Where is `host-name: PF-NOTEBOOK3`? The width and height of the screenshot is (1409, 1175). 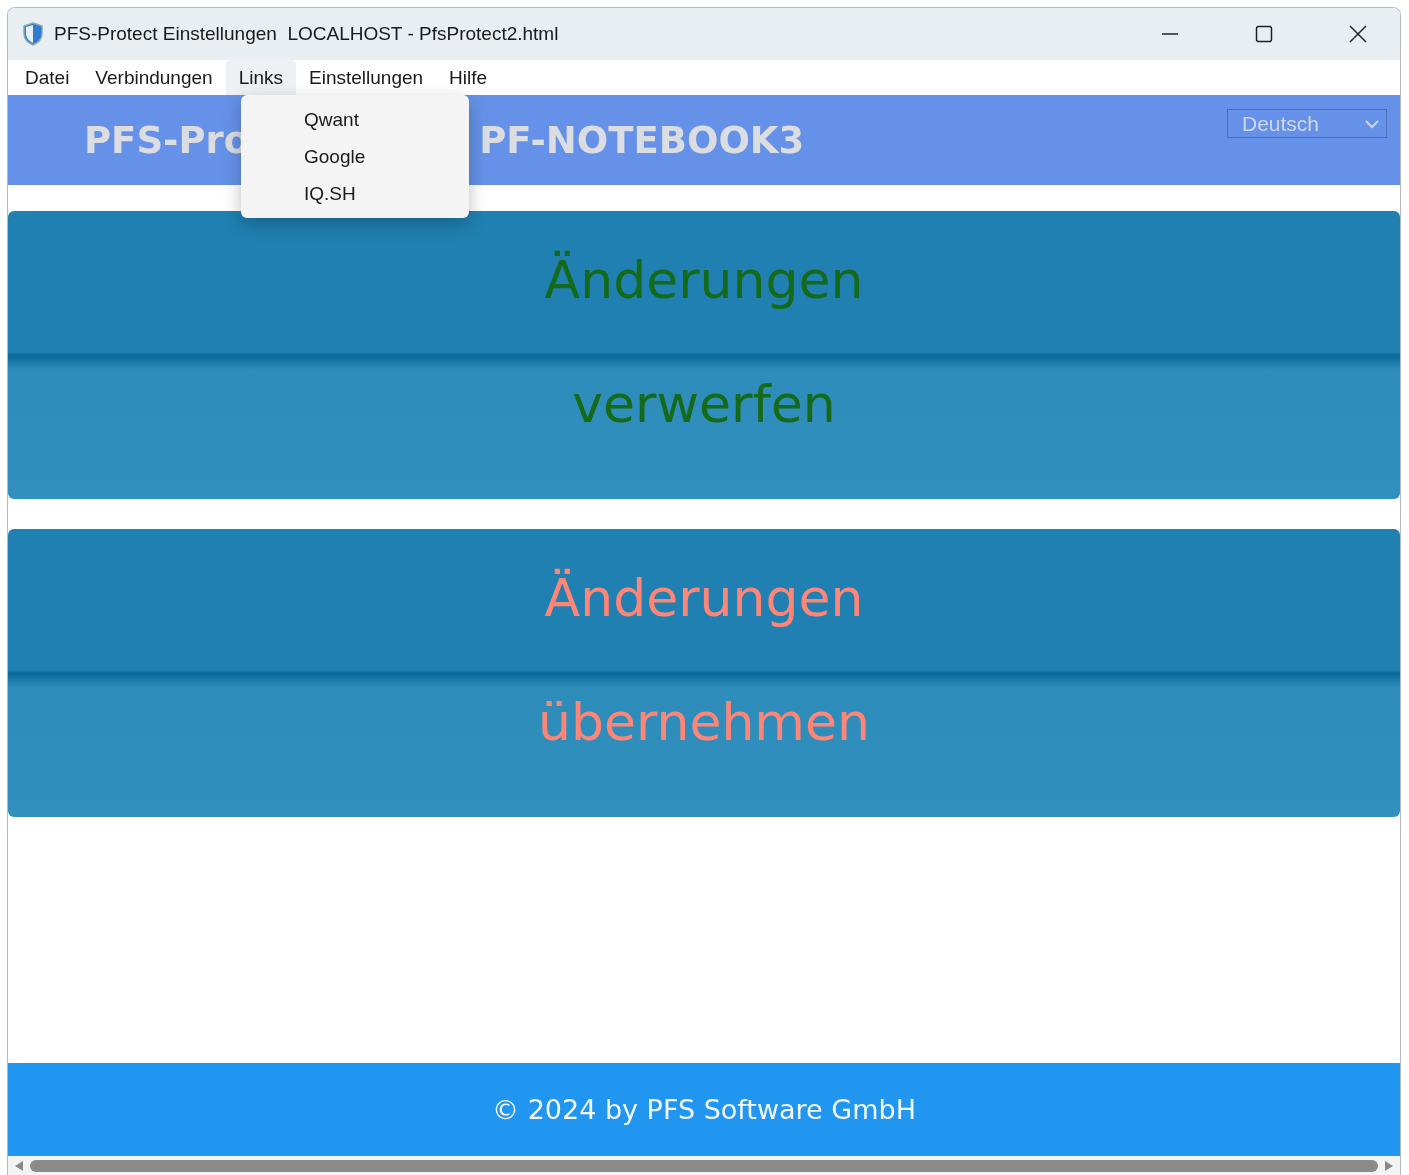
host-name: PF-NOTEBOOK3 is located at coordinates (642, 140).